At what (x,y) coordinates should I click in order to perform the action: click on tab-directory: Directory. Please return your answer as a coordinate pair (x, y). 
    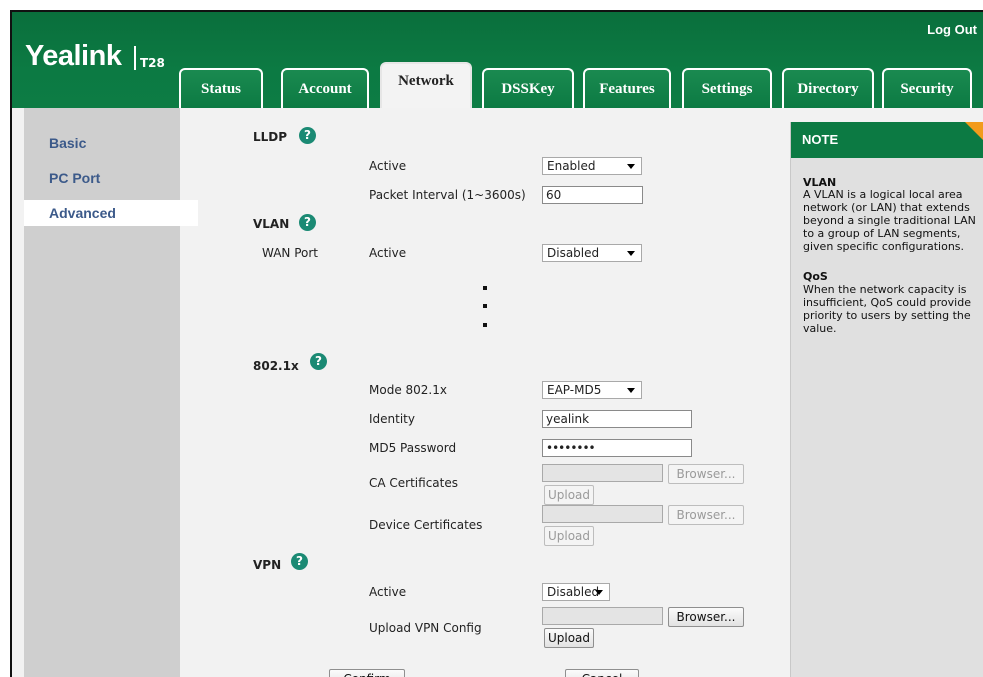
    Looking at the image, I should click on (828, 88).